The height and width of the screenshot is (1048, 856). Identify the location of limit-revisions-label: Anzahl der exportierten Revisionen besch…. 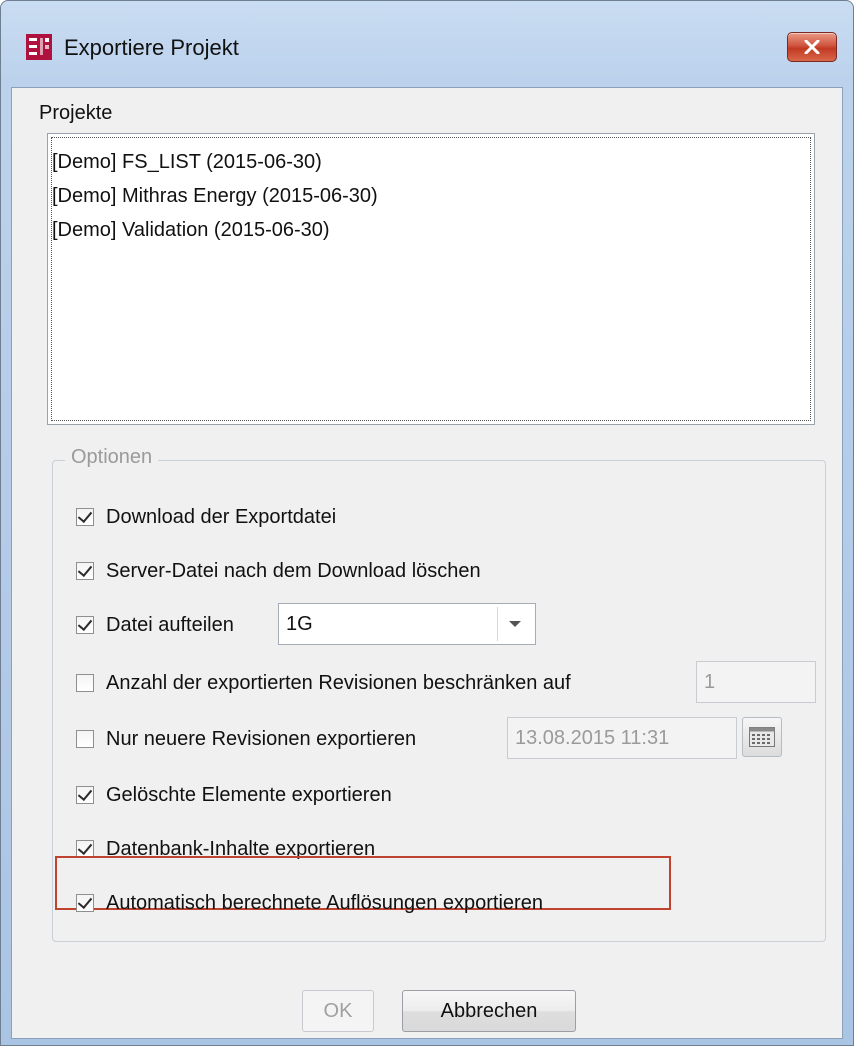
(338, 682).